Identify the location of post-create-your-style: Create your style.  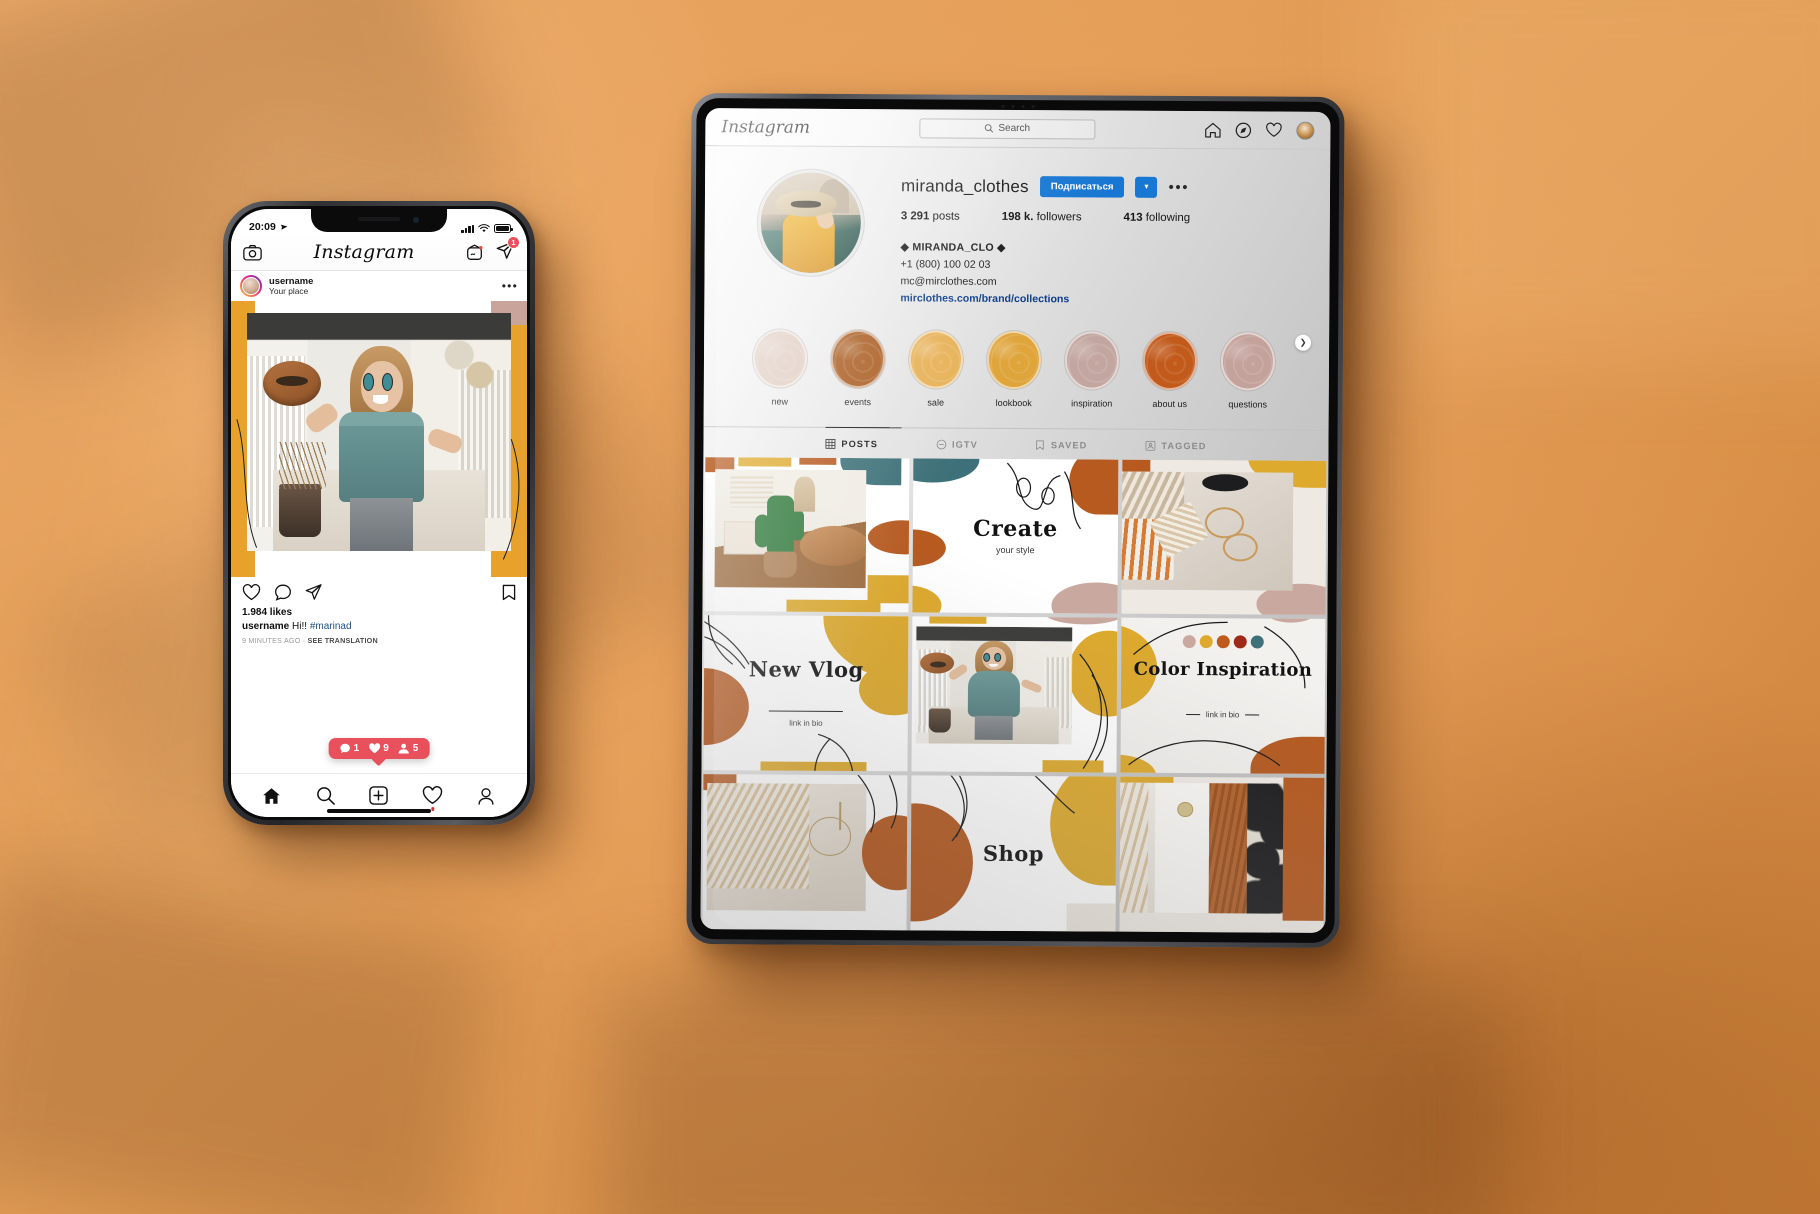
(1015, 536).